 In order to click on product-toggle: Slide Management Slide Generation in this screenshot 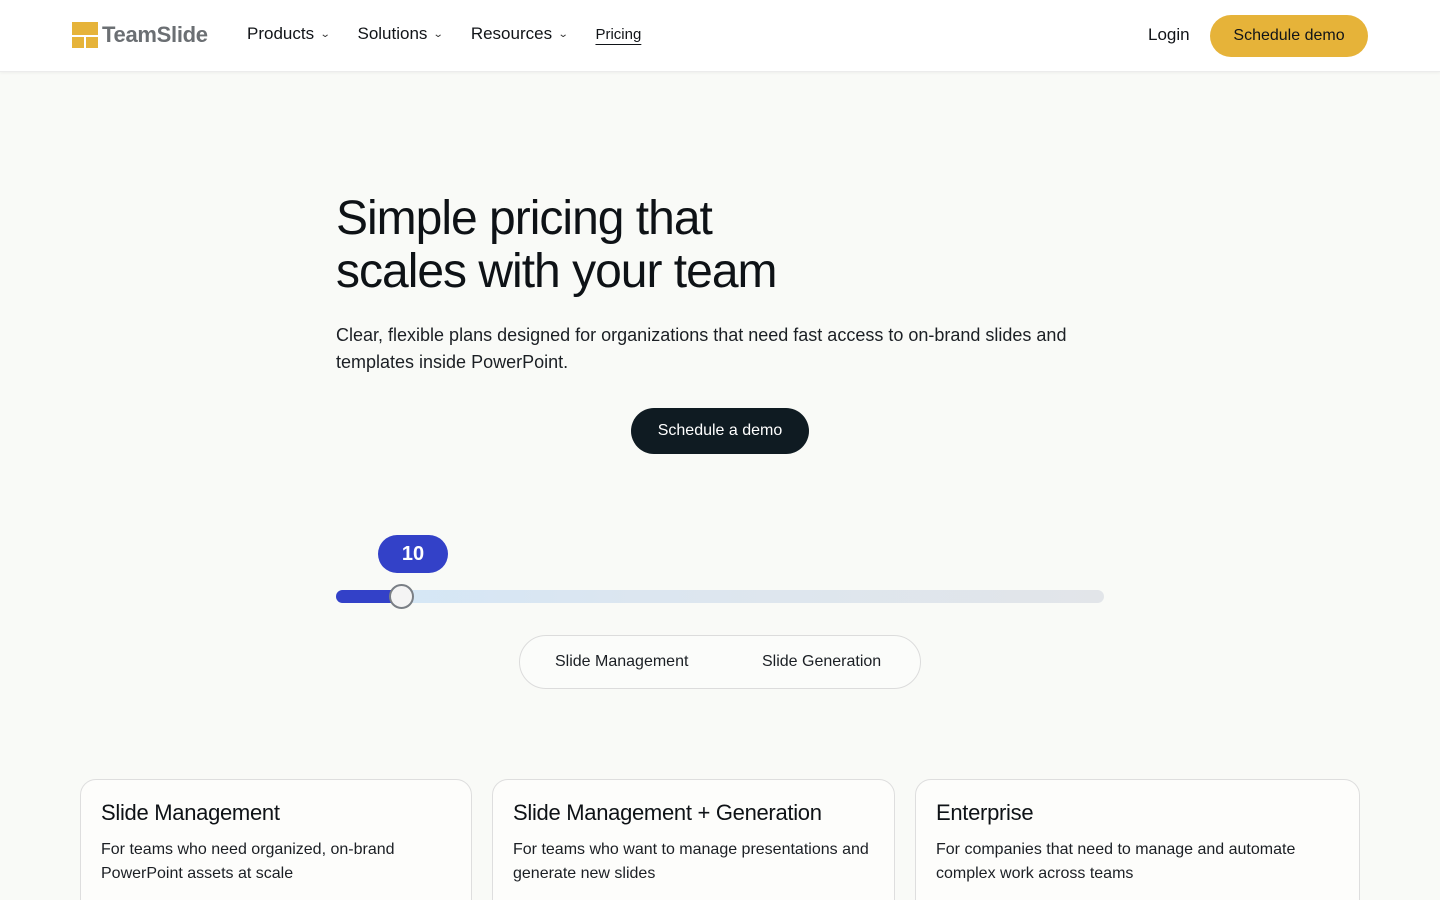, I will do `click(720, 662)`.